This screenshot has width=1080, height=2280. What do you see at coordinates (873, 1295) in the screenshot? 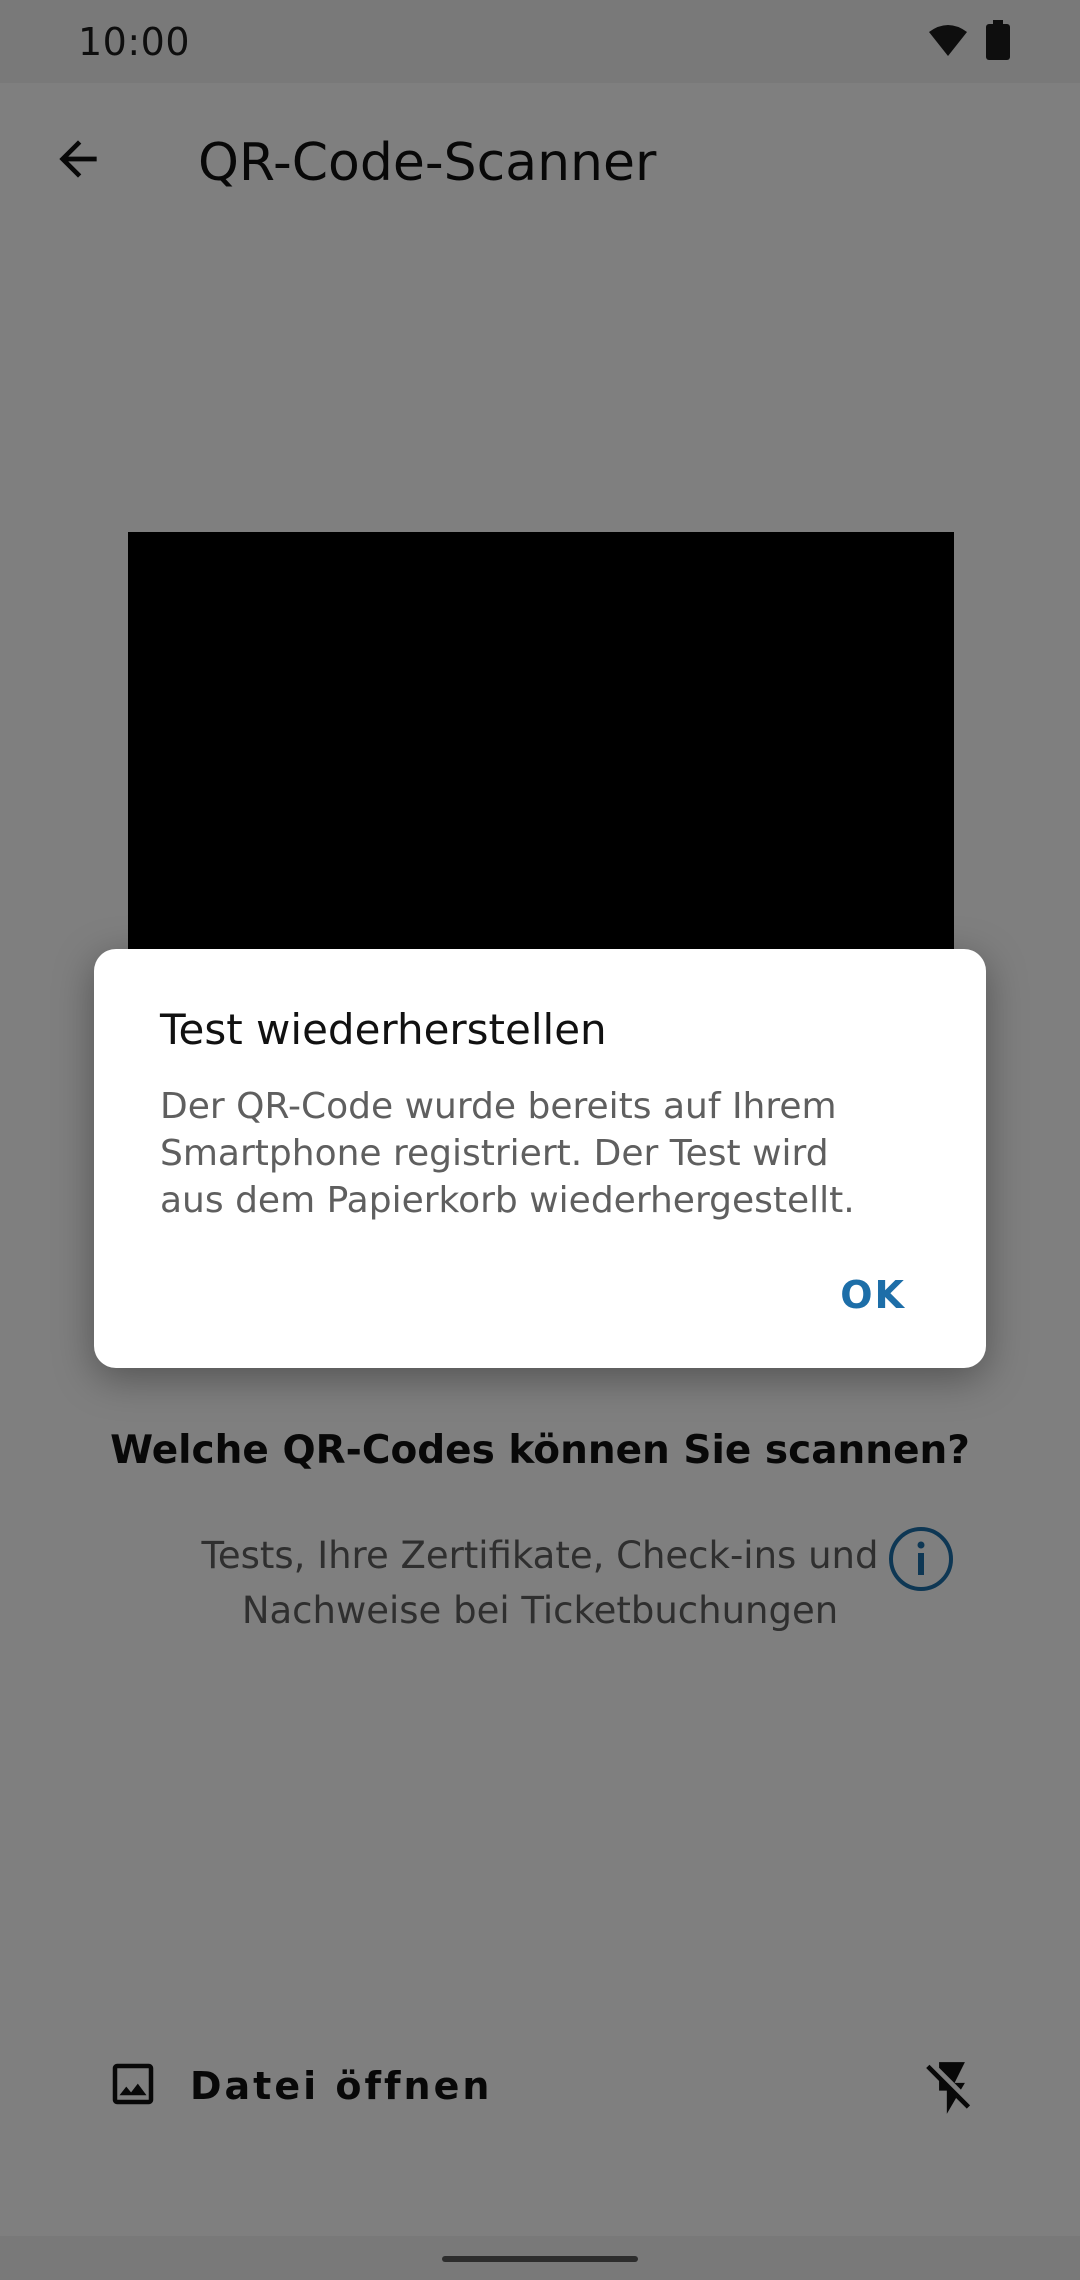
I see `ok-button: OK` at bounding box center [873, 1295].